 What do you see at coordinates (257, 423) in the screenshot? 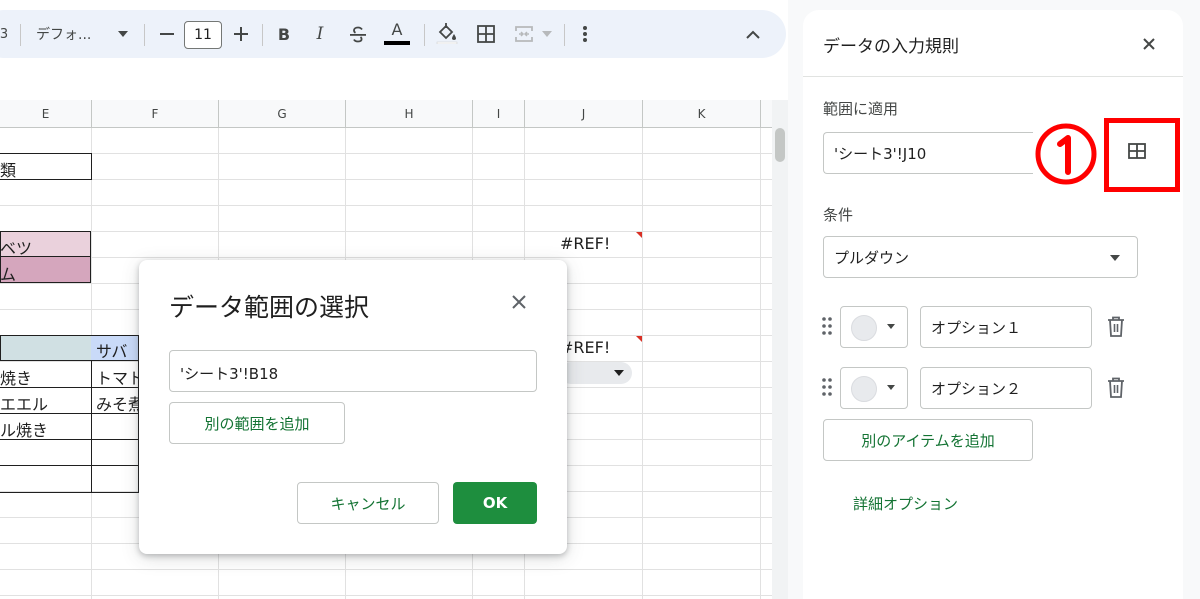
I see `add-range-button: 別の範囲を追加` at bounding box center [257, 423].